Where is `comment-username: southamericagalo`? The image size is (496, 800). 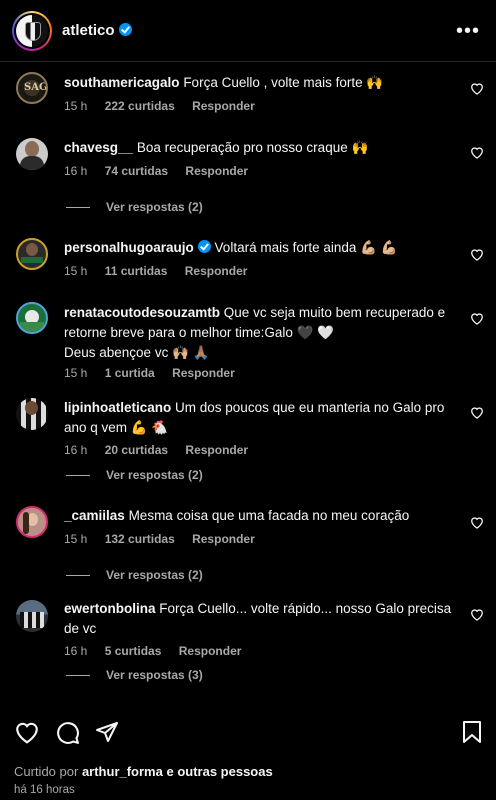
comment-username: southamericagalo is located at coordinates (122, 82).